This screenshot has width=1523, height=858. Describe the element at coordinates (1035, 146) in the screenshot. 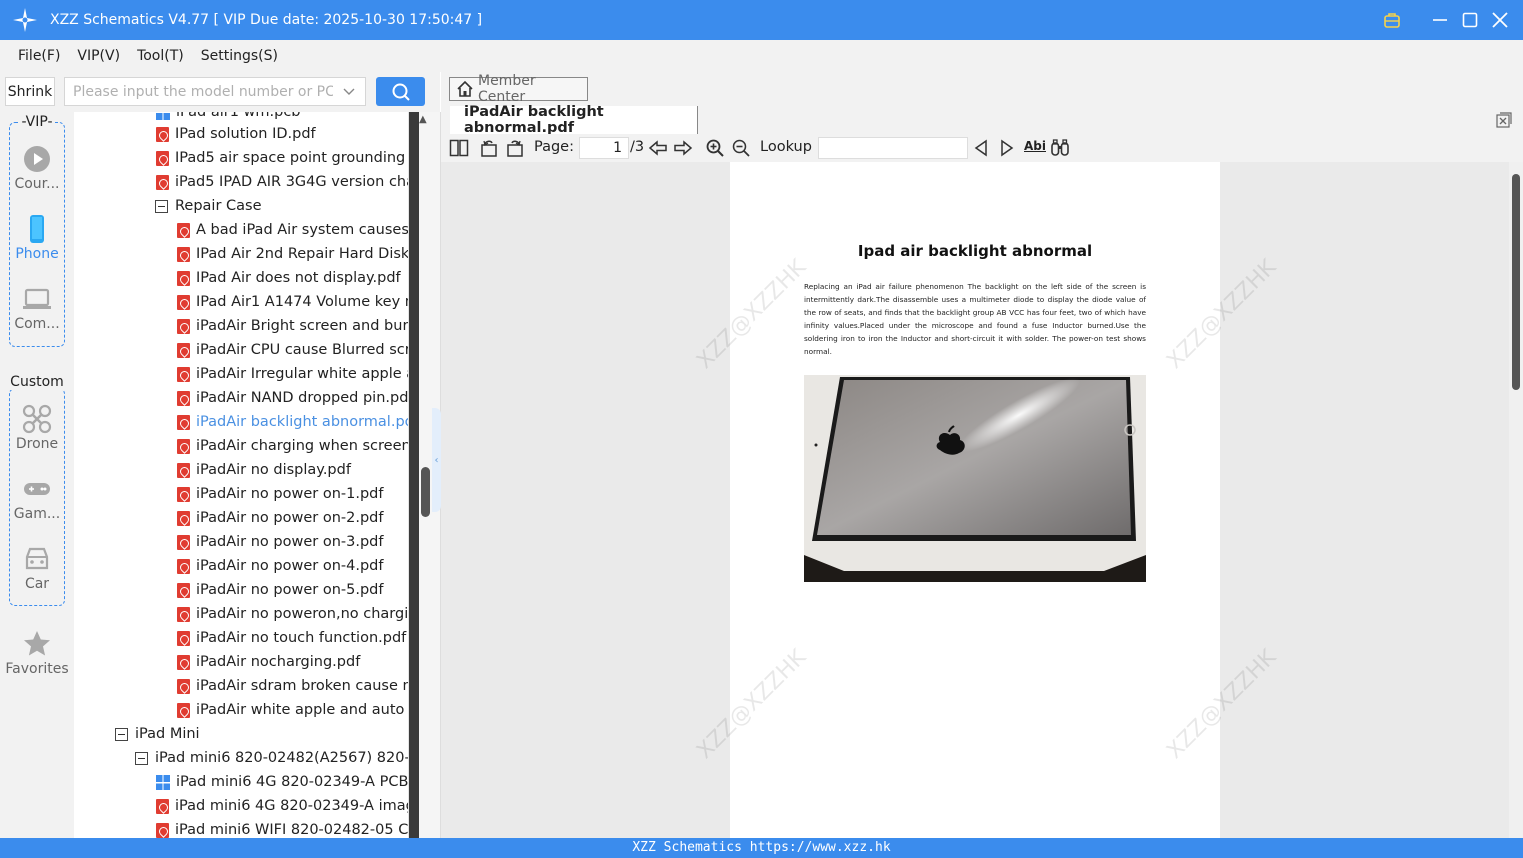

I see `match-case-icon: Abi` at that location.